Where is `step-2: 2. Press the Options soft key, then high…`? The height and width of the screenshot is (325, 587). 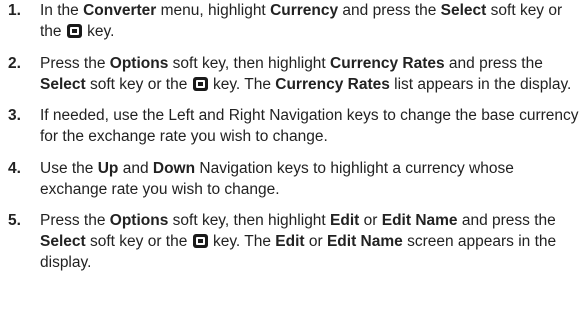 step-2: 2. Press the Options soft key, then high… is located at coordinates (293, 74).